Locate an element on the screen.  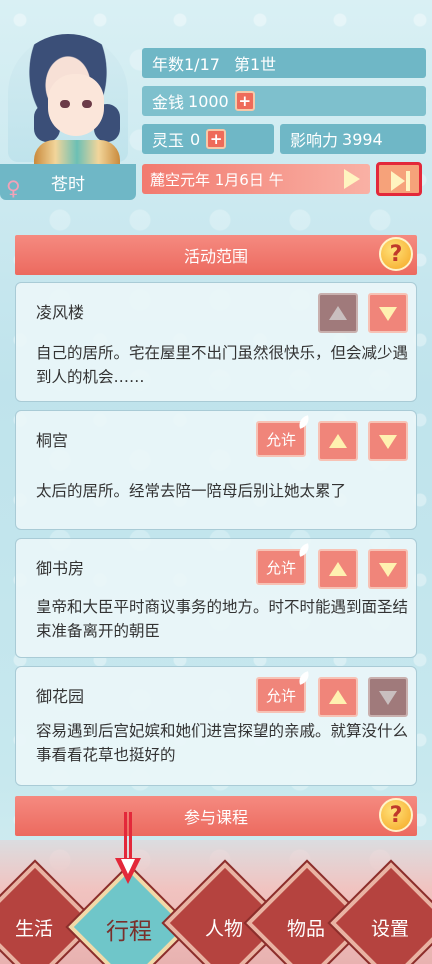
activity-range-title: 活动范围 is located at coordinates (215, 256).